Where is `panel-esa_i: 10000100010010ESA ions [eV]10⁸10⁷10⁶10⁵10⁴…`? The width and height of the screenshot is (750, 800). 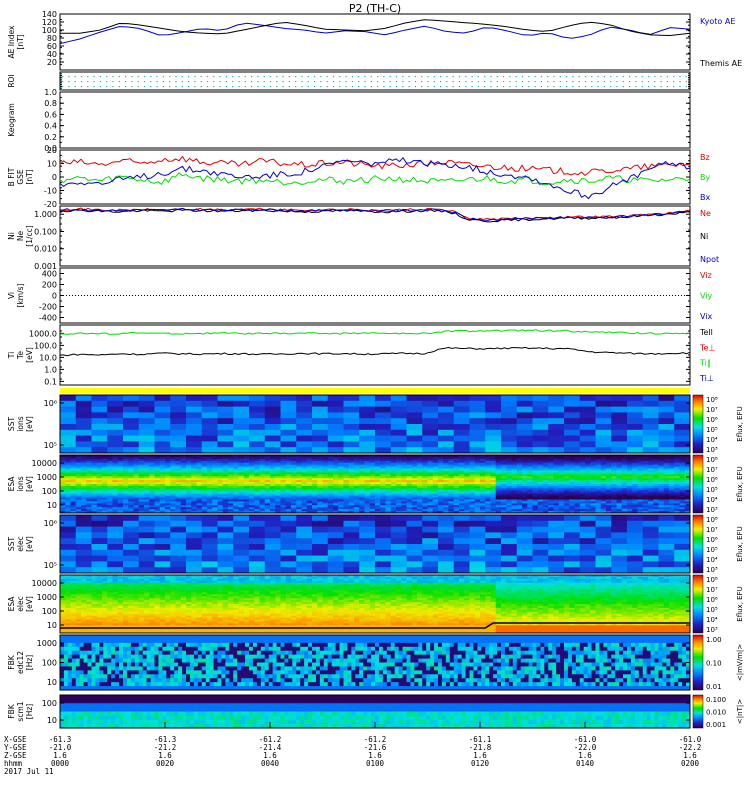 panel-esa_i: 10000100010010ESA ions [eV]10⁸10⁷10⁶10⁵10⁴… is located at coordinates (375, 484).